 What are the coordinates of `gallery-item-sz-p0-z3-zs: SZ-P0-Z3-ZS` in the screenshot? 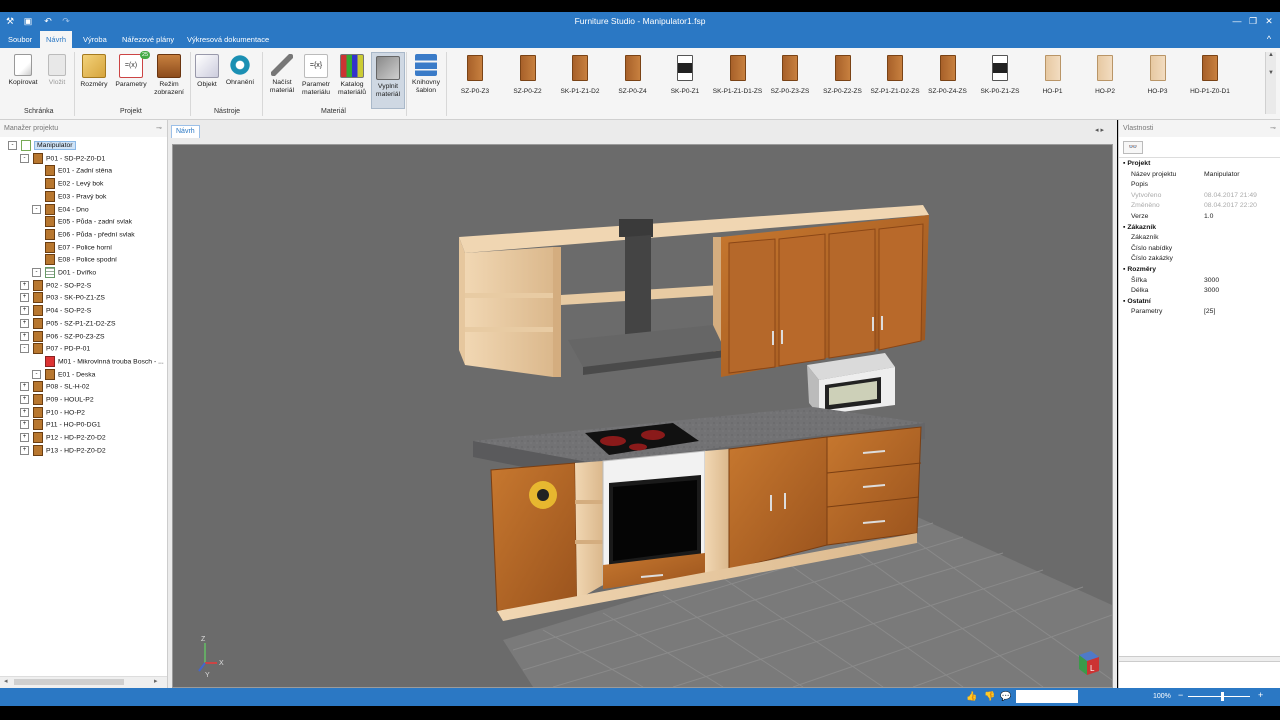 It's located at (790, 73).